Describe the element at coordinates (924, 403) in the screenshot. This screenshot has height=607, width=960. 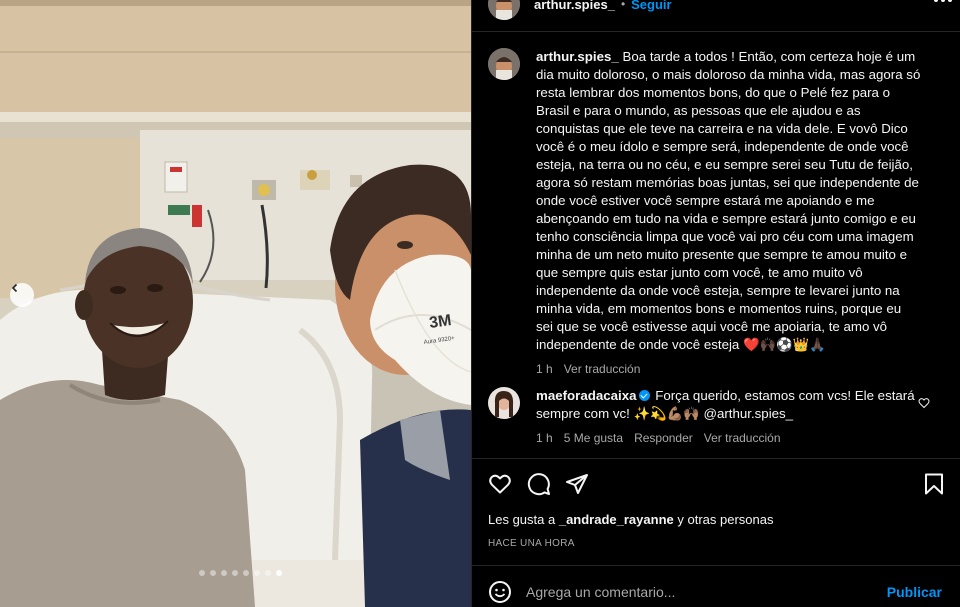
I see `comment-like-heart-icon` at that location.